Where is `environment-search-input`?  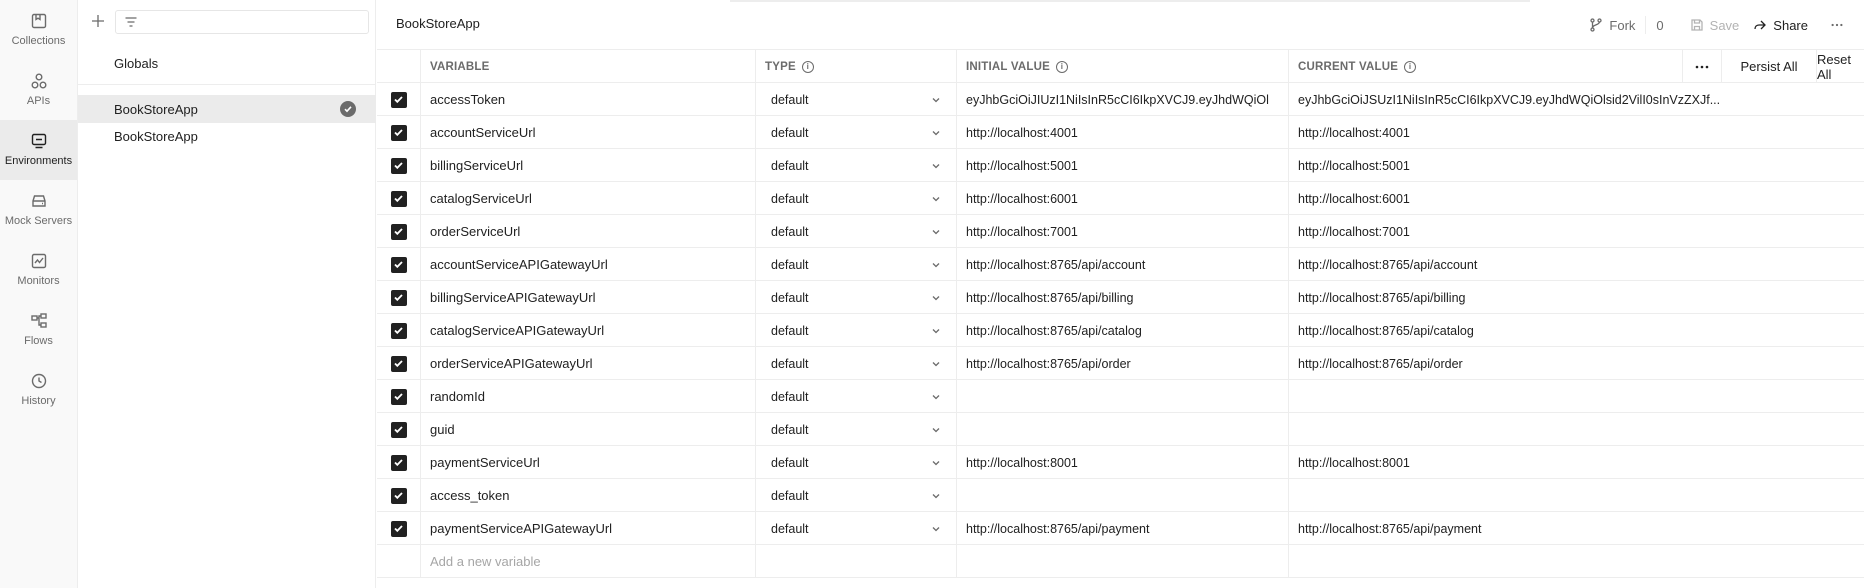 environment-search-input is located at coordinates (257, 22).